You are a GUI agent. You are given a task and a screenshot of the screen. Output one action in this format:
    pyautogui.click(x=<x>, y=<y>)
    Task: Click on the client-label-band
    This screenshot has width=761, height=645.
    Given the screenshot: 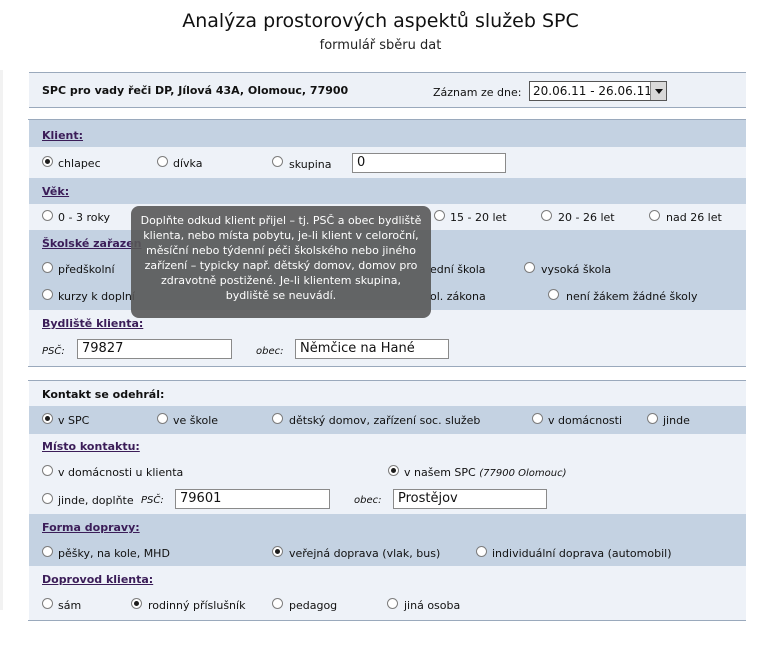 What is the action you would take?
    pyautogui.click(x=387, y=133)
    